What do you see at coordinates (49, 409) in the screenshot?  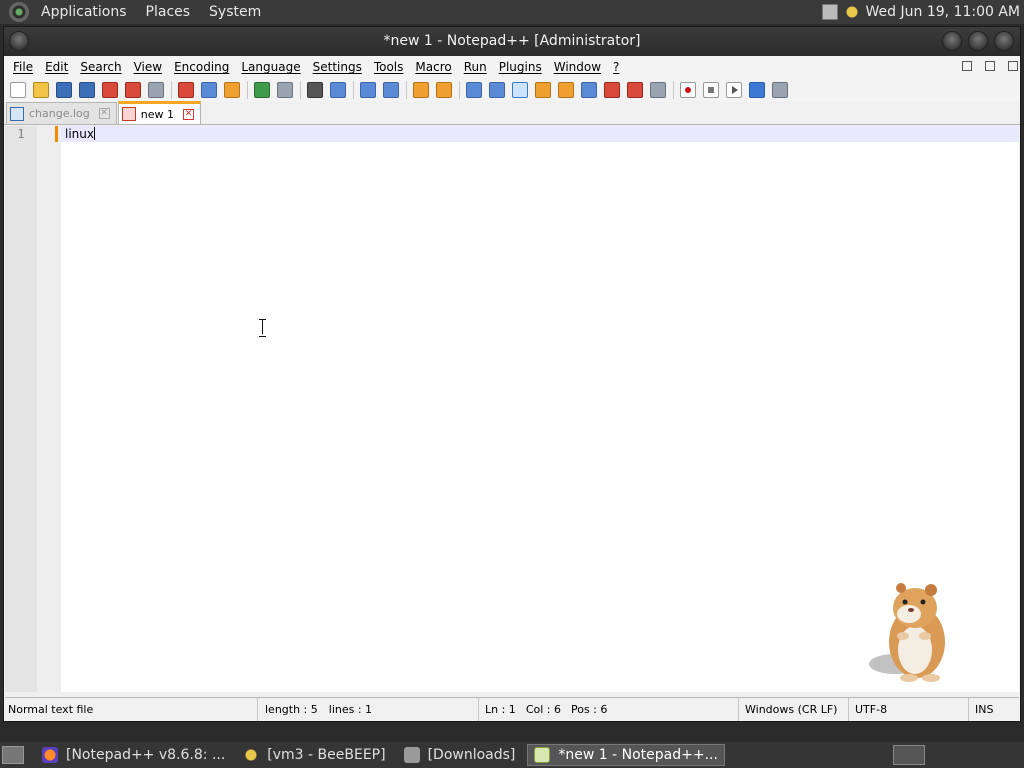 I see `fold-margin` at bounding box center [49, 409].